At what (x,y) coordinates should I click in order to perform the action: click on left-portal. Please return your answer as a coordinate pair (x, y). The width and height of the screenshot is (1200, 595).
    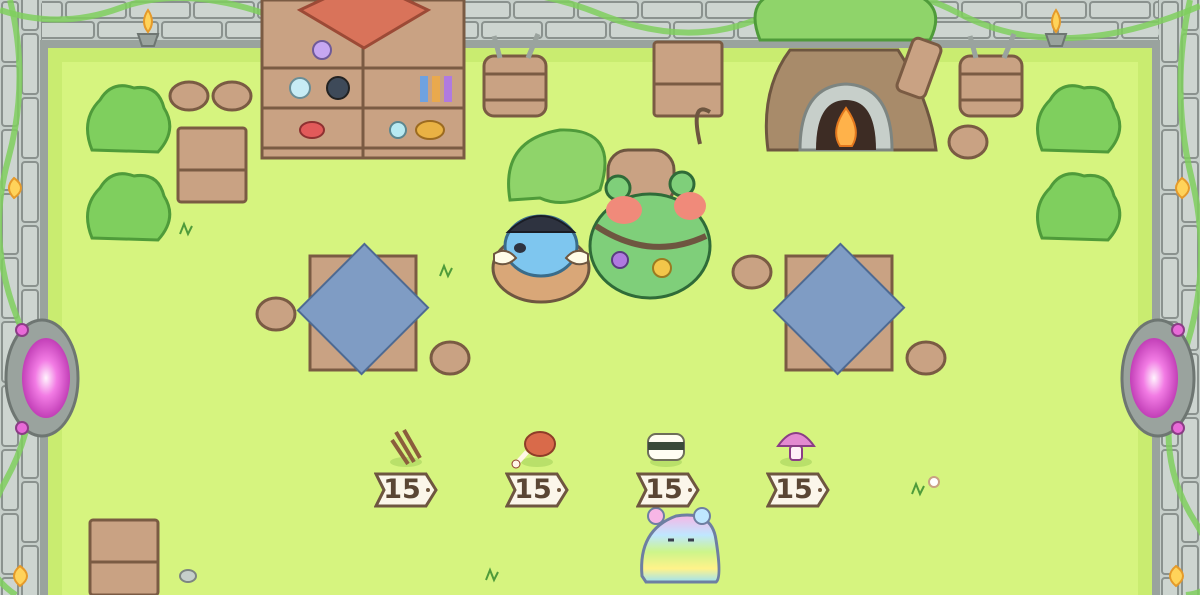
    Looking at the image, I should click on (42, 378).